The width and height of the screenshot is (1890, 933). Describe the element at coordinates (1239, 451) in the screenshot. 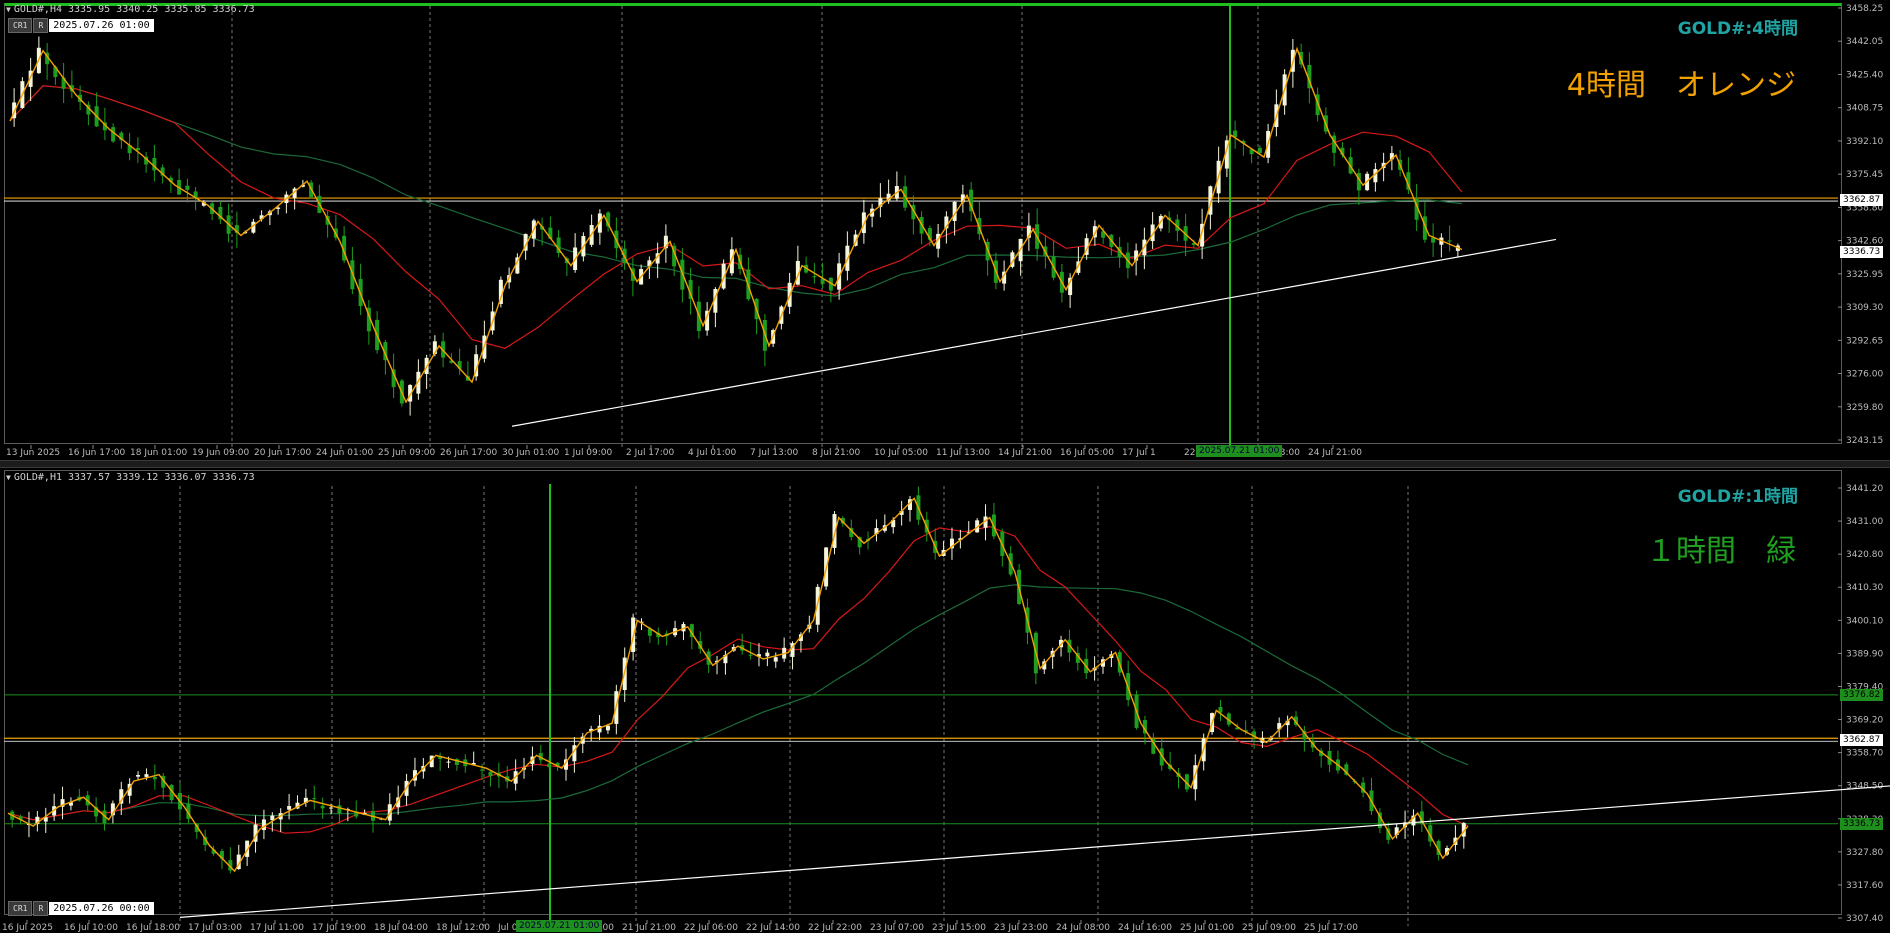

I see `time-cursor-label: 2025.07.21 01:00` at that location.